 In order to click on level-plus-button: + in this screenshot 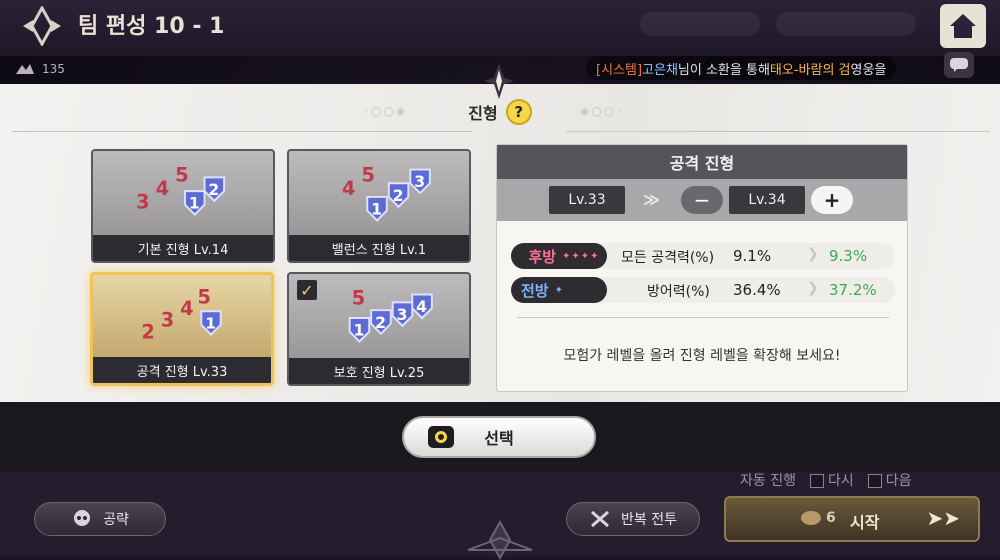, I will do `click(832, 200)`.